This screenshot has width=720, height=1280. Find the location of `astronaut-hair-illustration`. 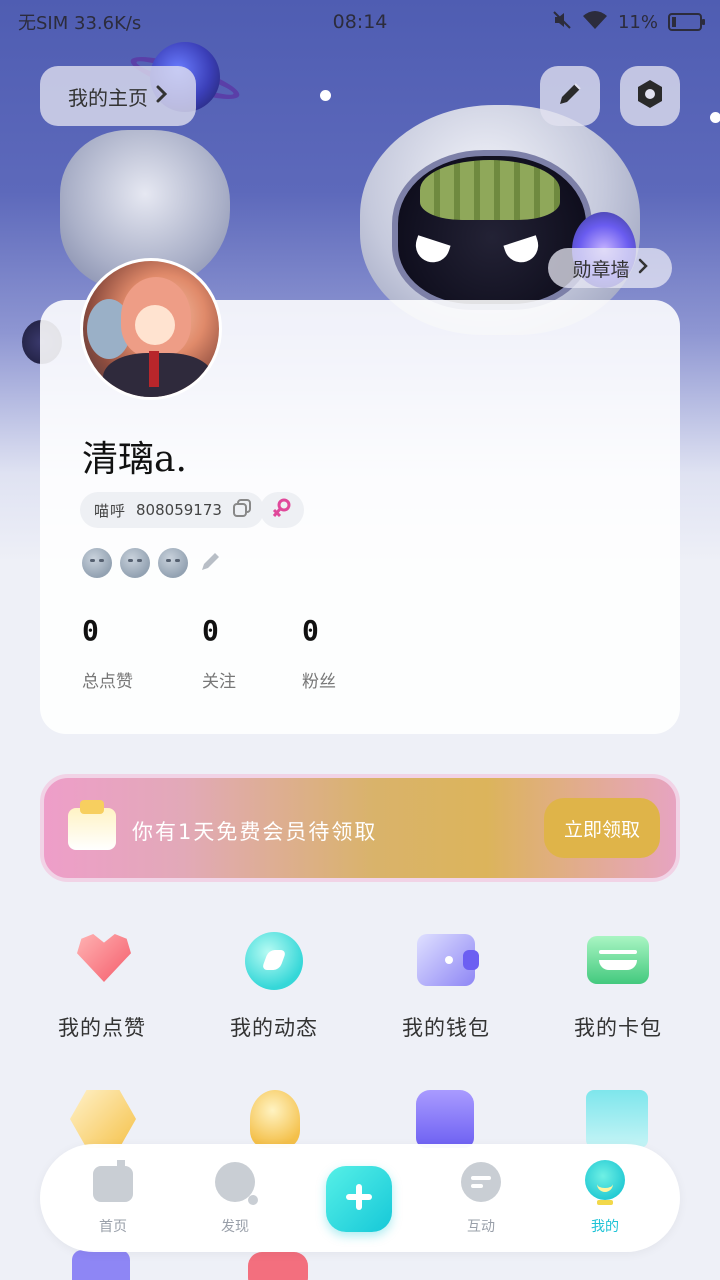

astronaut-hair-illustration is located at coordinates (490, 190).